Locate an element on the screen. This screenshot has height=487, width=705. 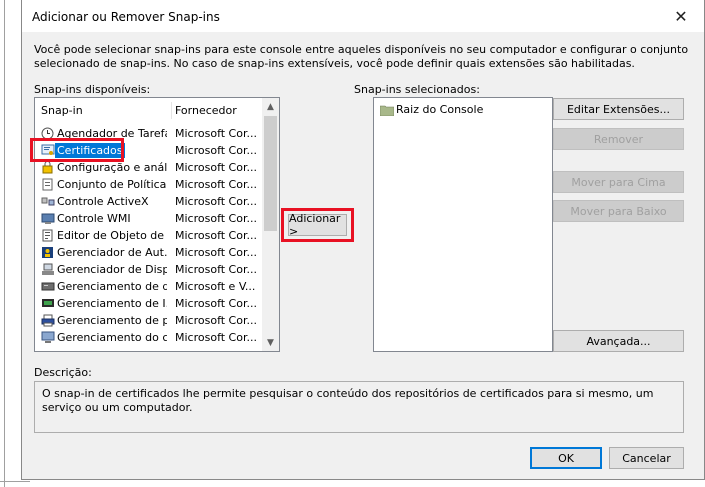
close-icon: ✕ is located at coordinates (681, 16).